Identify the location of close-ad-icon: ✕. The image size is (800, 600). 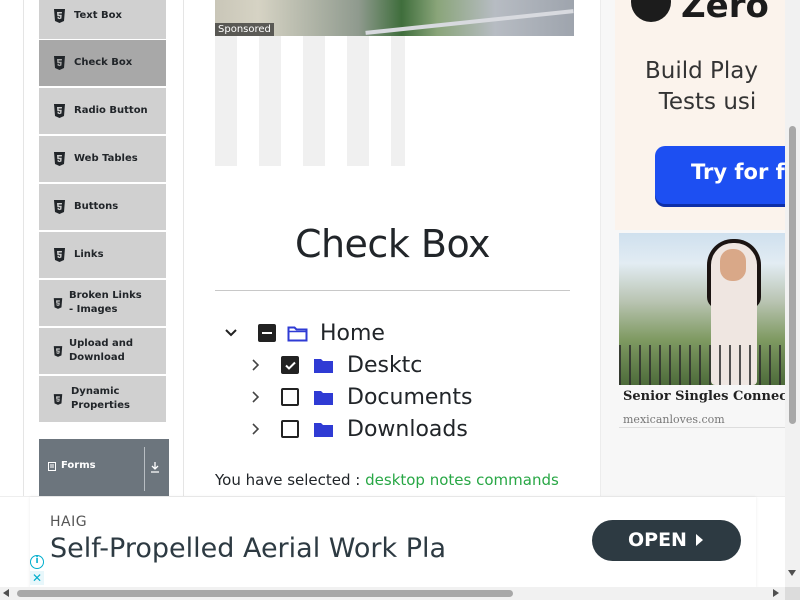
(37, 578).